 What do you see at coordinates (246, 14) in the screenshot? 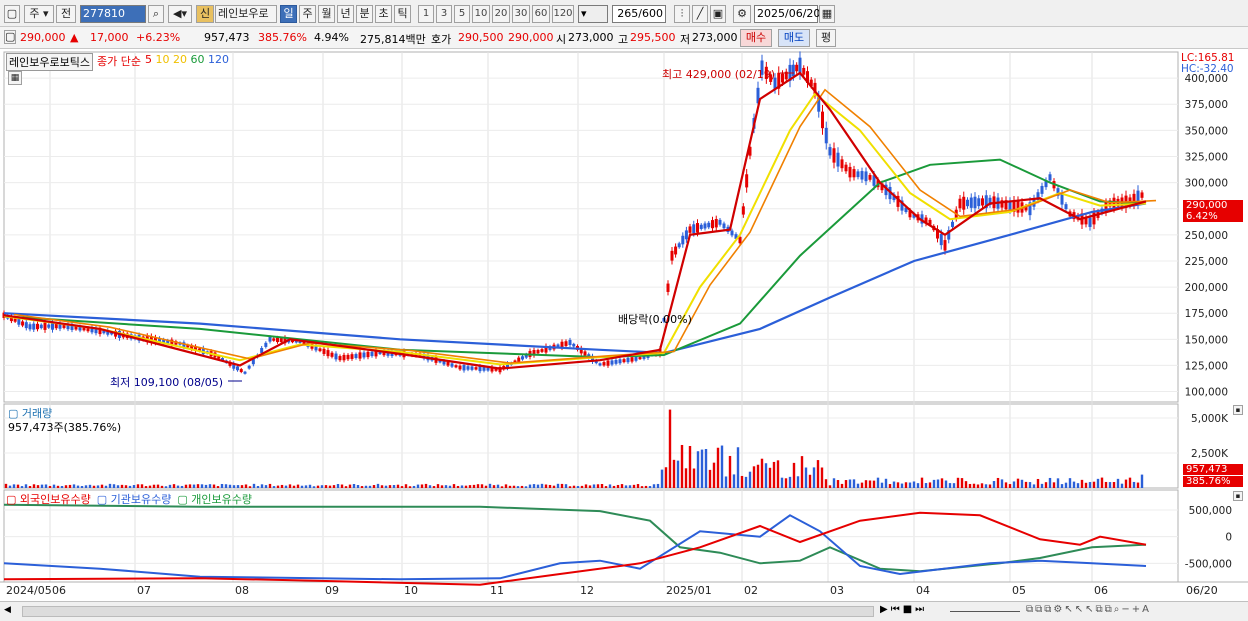
I see `stock-name: 레인보우로` at bounding box center [246, 14].